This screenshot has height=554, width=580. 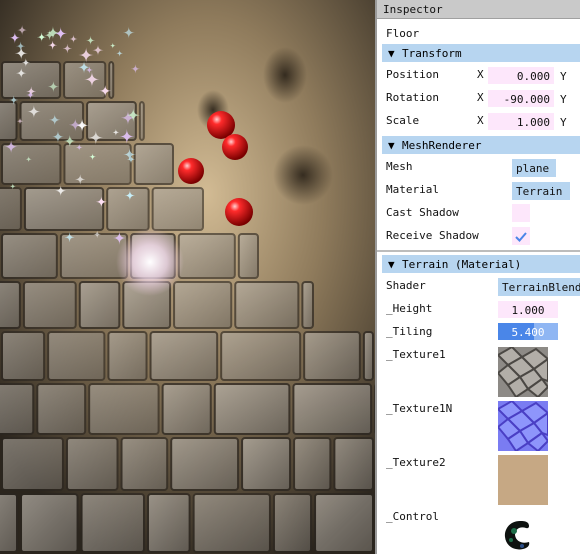 What do you see at coordinates (442, 145) in the screenshot?
I see `meshrenderer-title: MeshRenderer` at bounding box center [442, 145].